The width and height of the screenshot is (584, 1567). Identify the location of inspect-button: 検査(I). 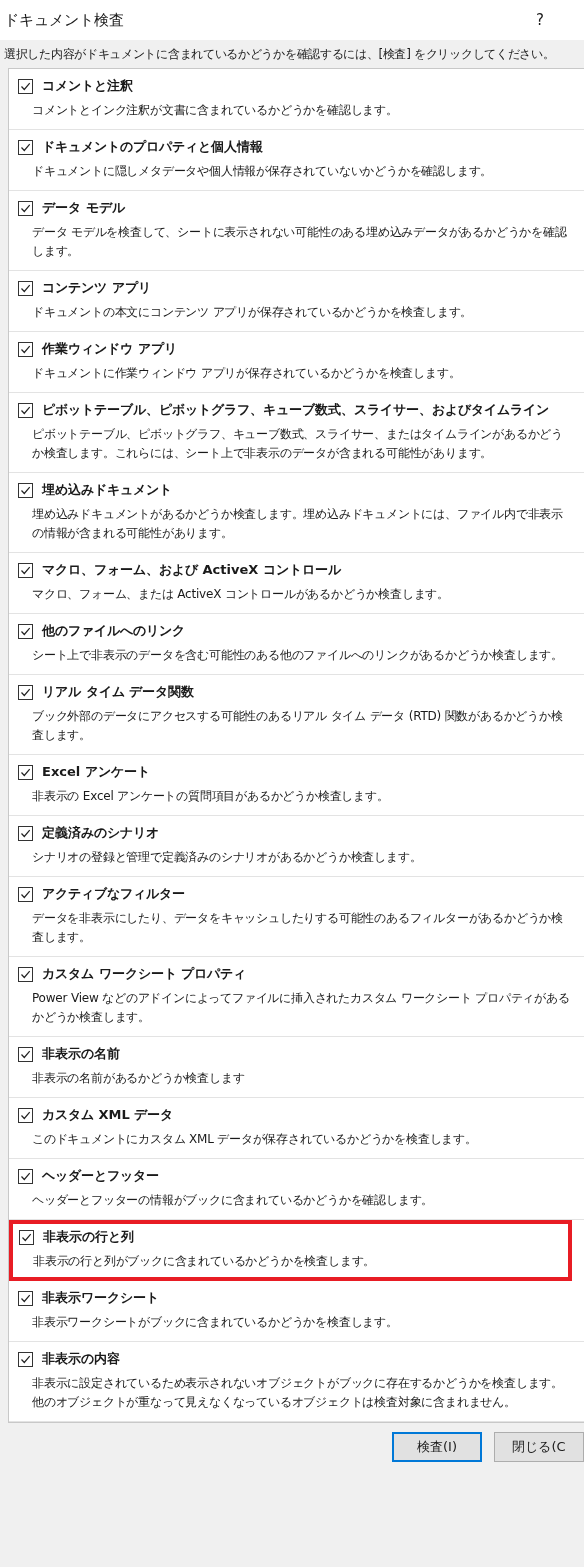
(437, 1447).